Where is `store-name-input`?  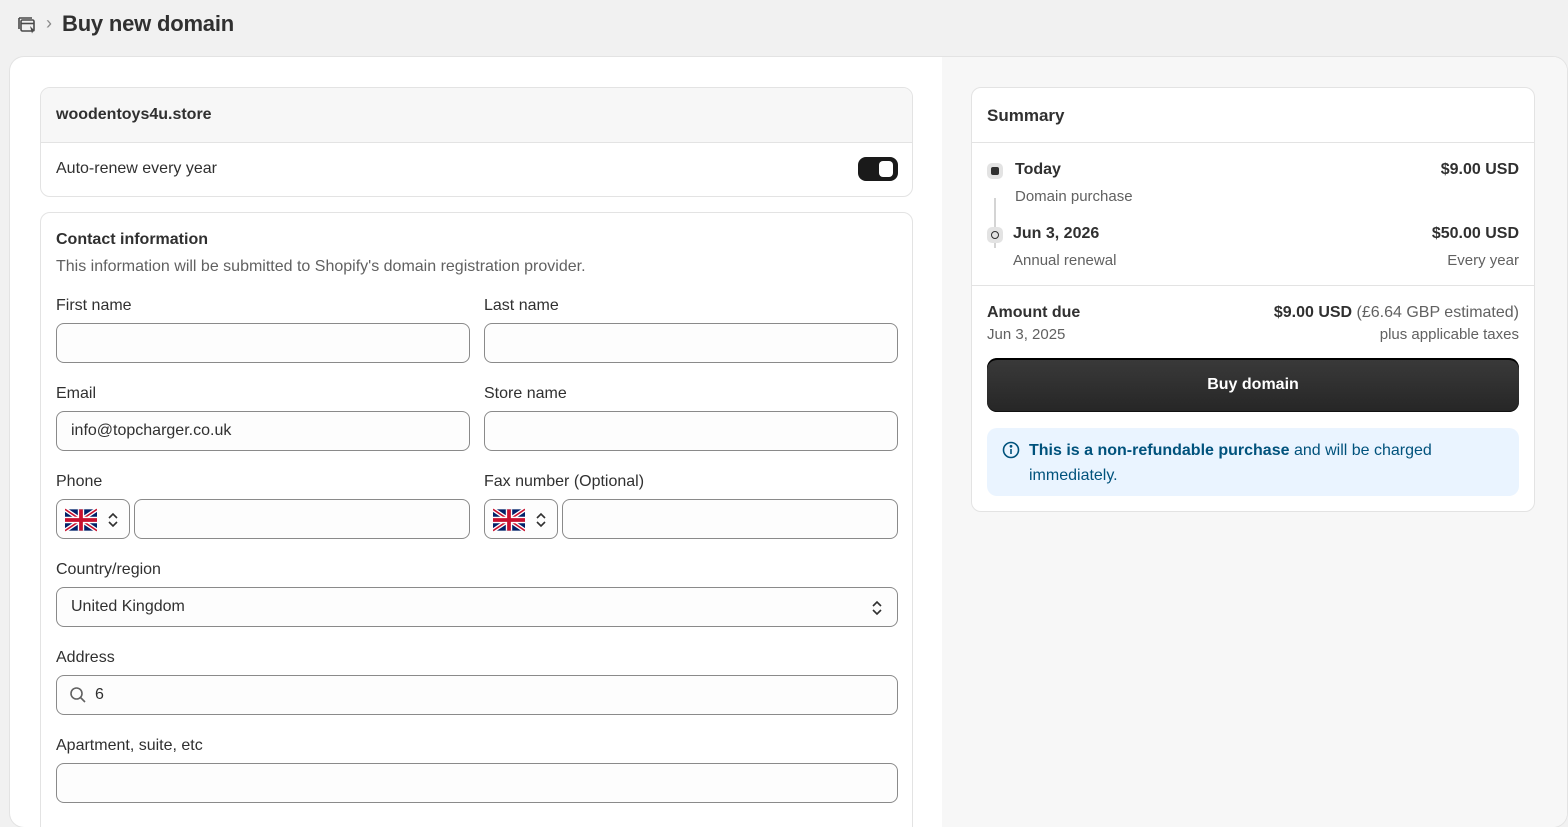
store-name-input is located at coordinates (691, 431).